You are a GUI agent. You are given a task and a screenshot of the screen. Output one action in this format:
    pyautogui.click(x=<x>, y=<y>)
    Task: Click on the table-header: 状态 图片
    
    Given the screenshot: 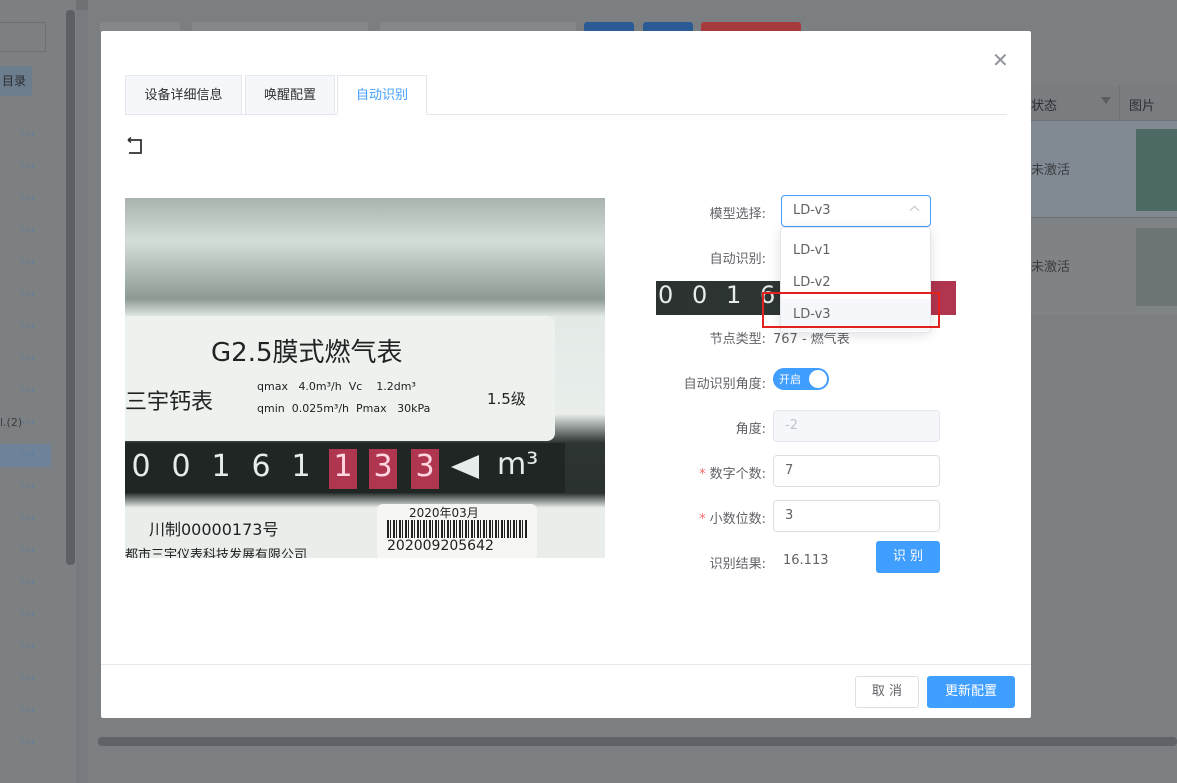 What is the action you would take?
    pyautogui.click(x=1104, y=103)
    